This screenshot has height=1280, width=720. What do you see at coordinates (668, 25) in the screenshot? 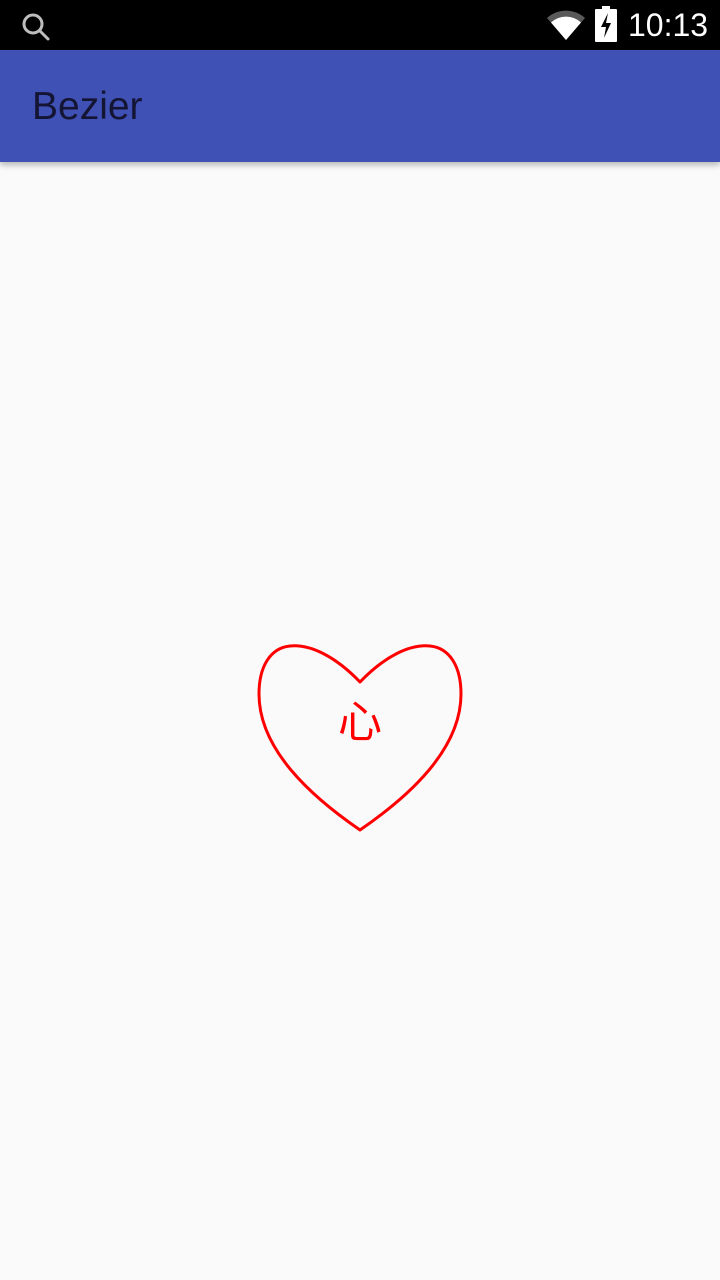
I see `status-time: 10:13` at bounding box center [668, 25].